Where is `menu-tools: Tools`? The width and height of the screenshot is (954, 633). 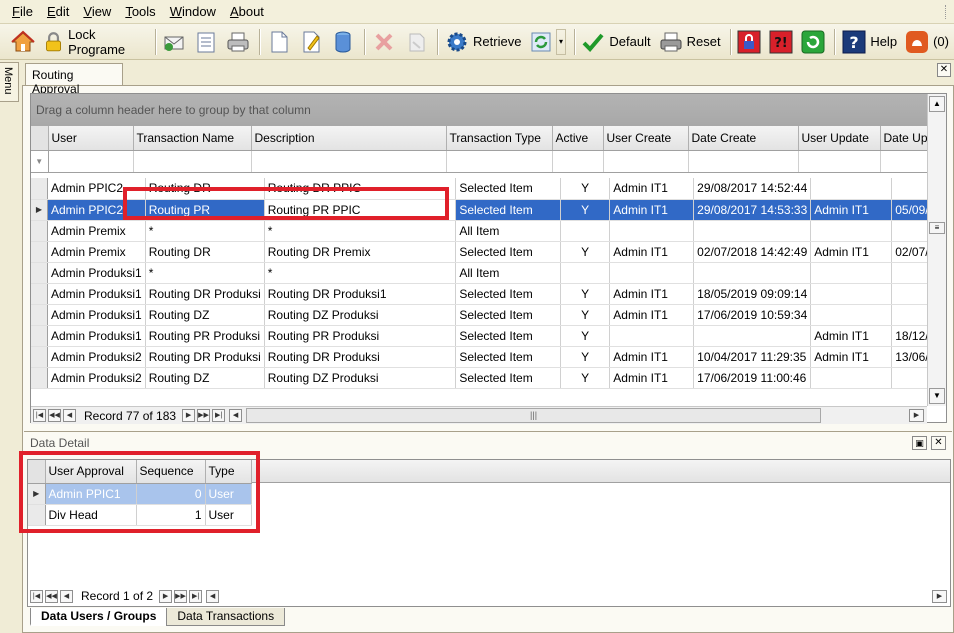
menu-tools: Tools is located at coordinates (140, 11).